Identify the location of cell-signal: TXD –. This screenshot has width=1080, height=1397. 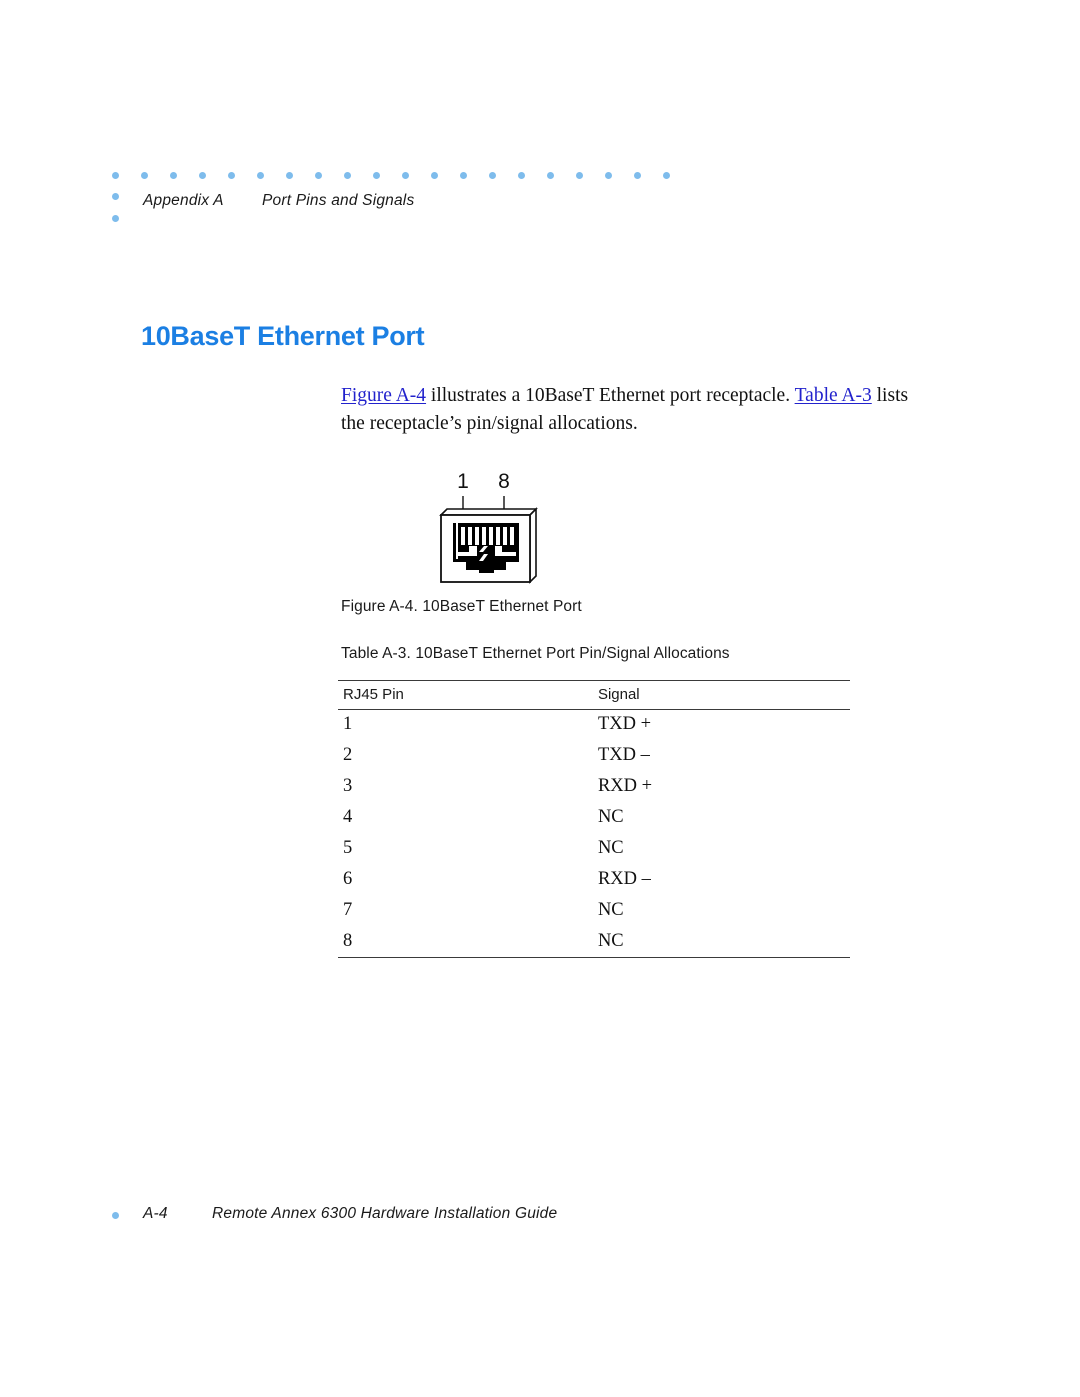
(623, 755).